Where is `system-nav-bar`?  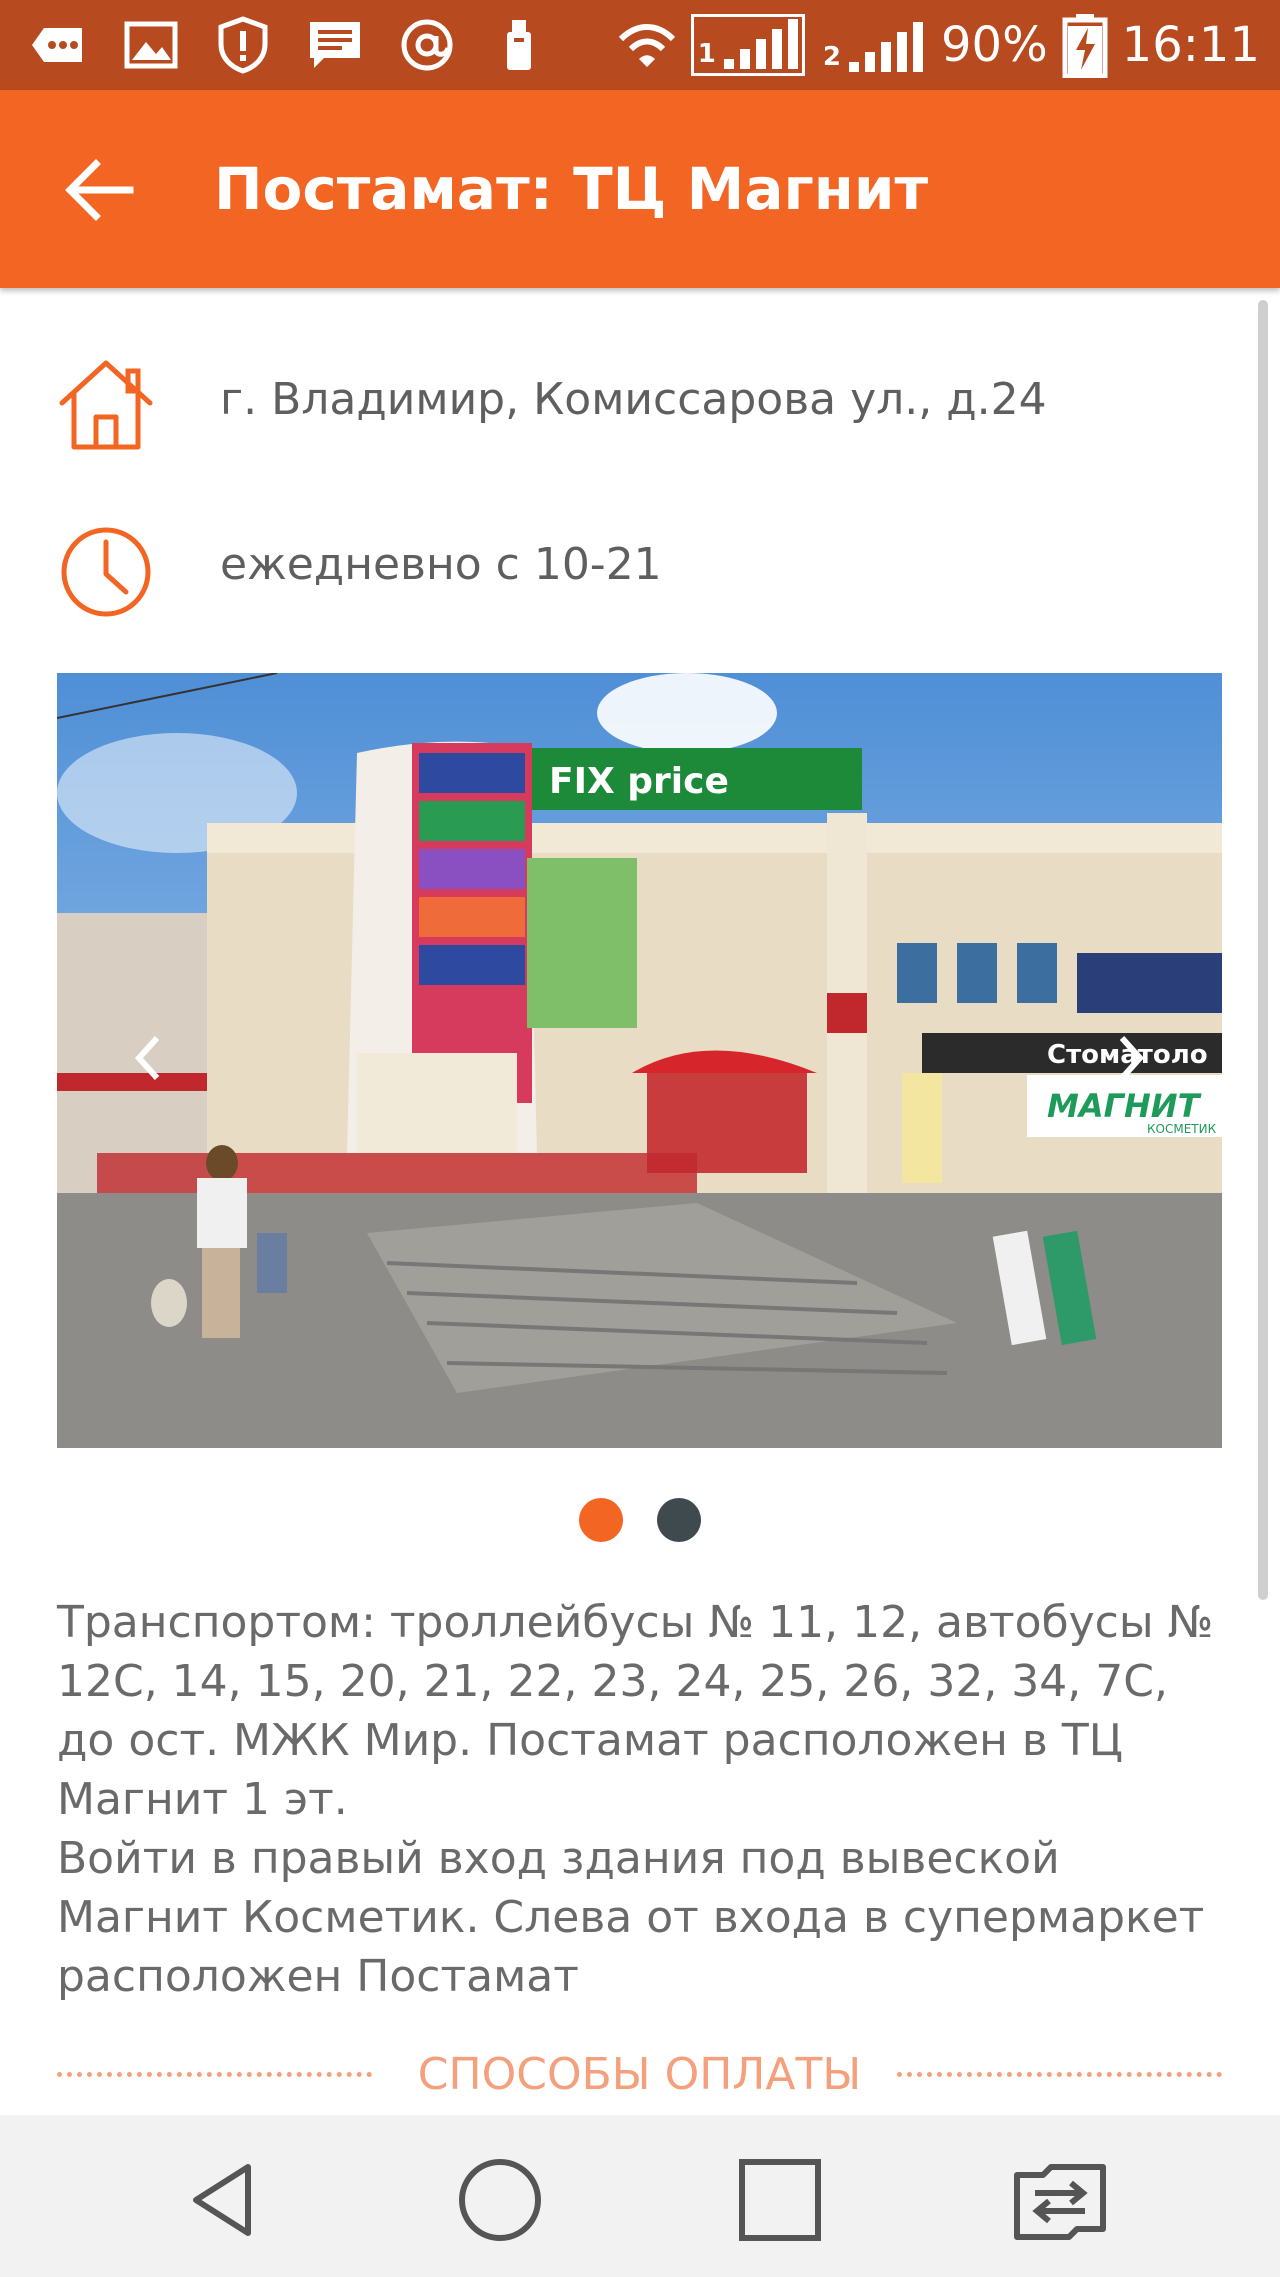
system-nav-bar is located at coordinates (640, 2196).